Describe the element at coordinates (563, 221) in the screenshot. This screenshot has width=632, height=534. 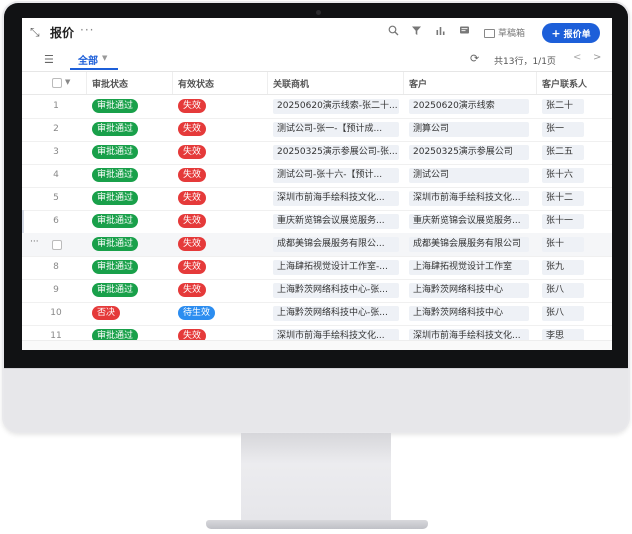
I see `contact-cell: 张十一` at that location.